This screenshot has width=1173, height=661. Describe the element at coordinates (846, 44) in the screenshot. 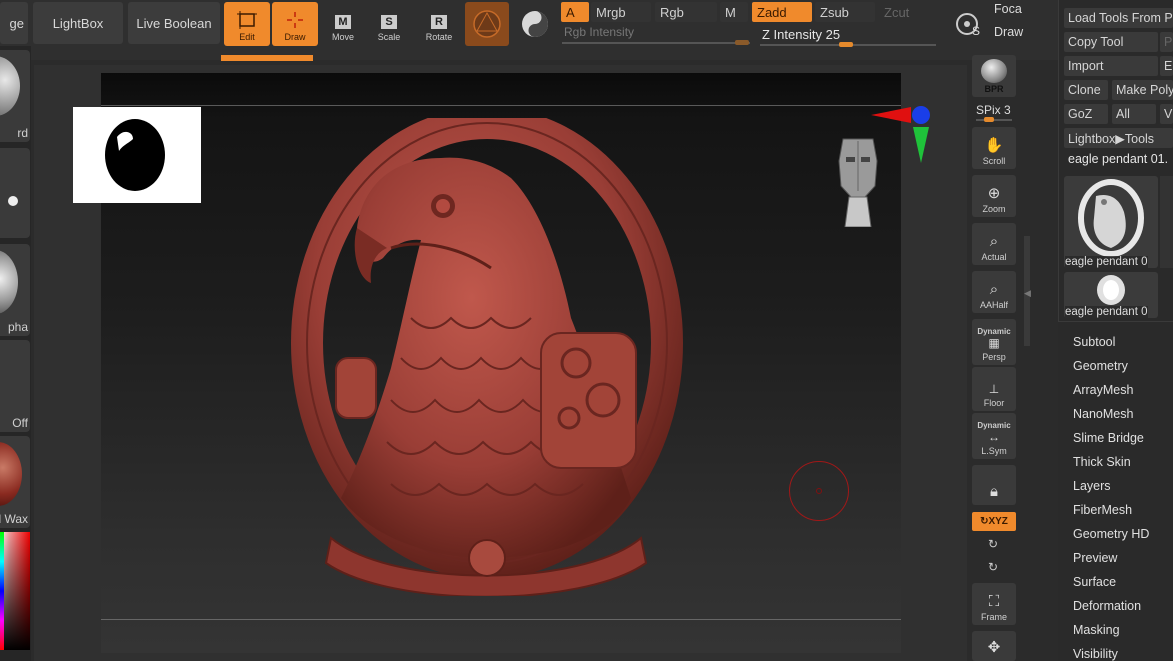

I see `z-intensity-knob` at that location.